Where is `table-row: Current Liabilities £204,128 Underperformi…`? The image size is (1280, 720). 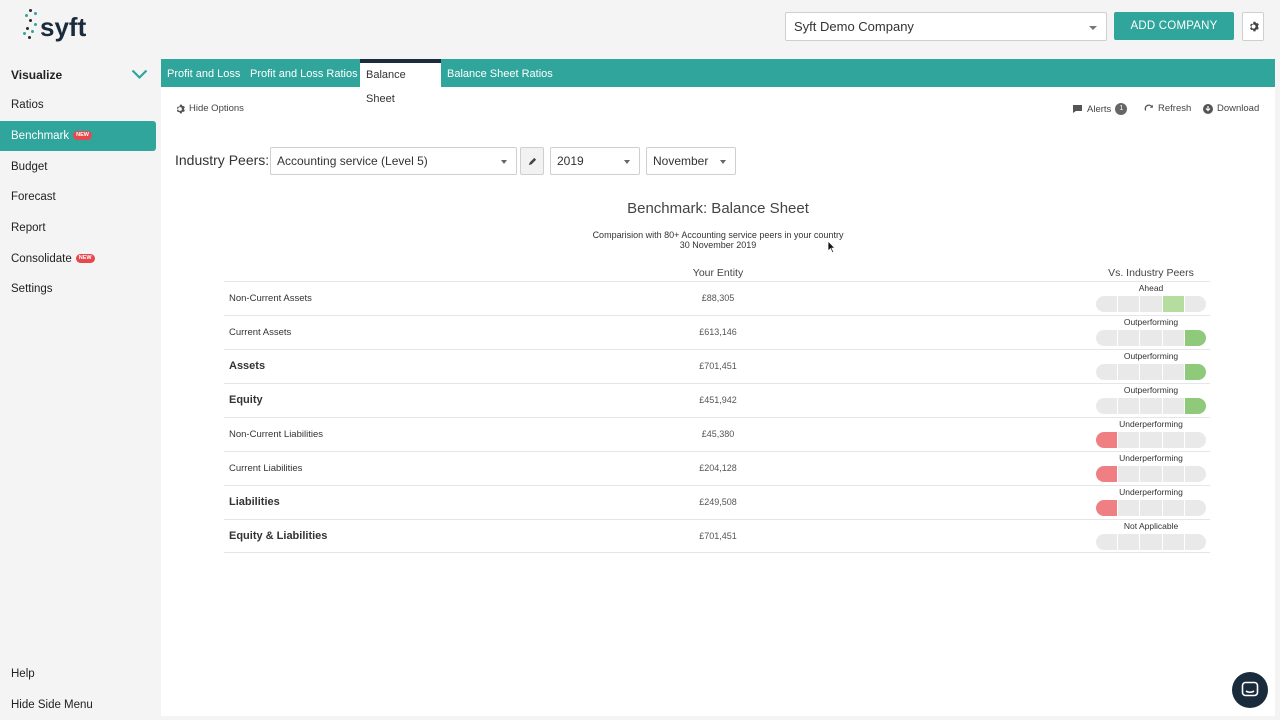
table-row: Current Liabilities £204,128 Underperformi… is located at coordinates (717, 468).